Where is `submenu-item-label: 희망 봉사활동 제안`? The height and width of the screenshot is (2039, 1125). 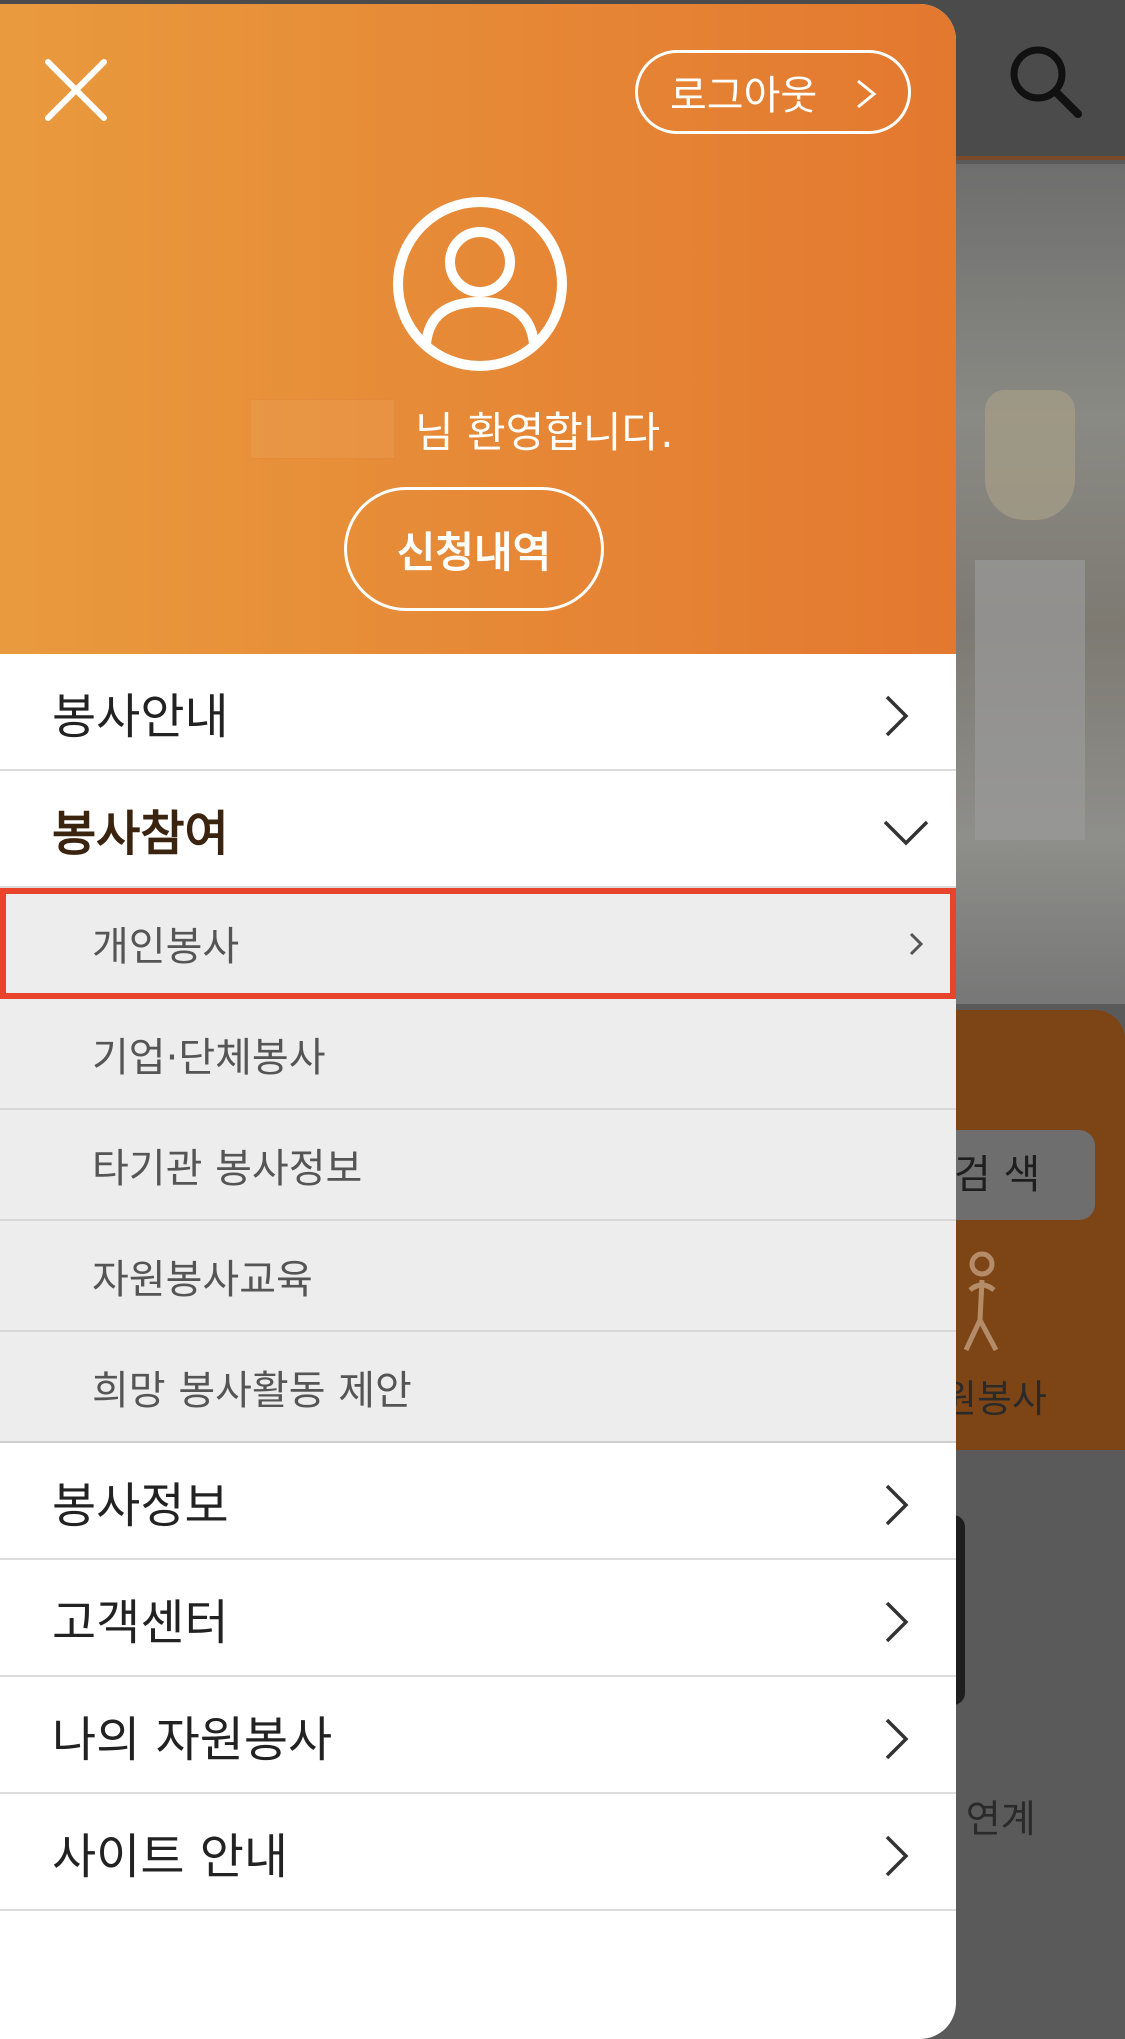
submenu-item-label: 희망 봉사활동 제안 is located at coordinates (252, 1390).